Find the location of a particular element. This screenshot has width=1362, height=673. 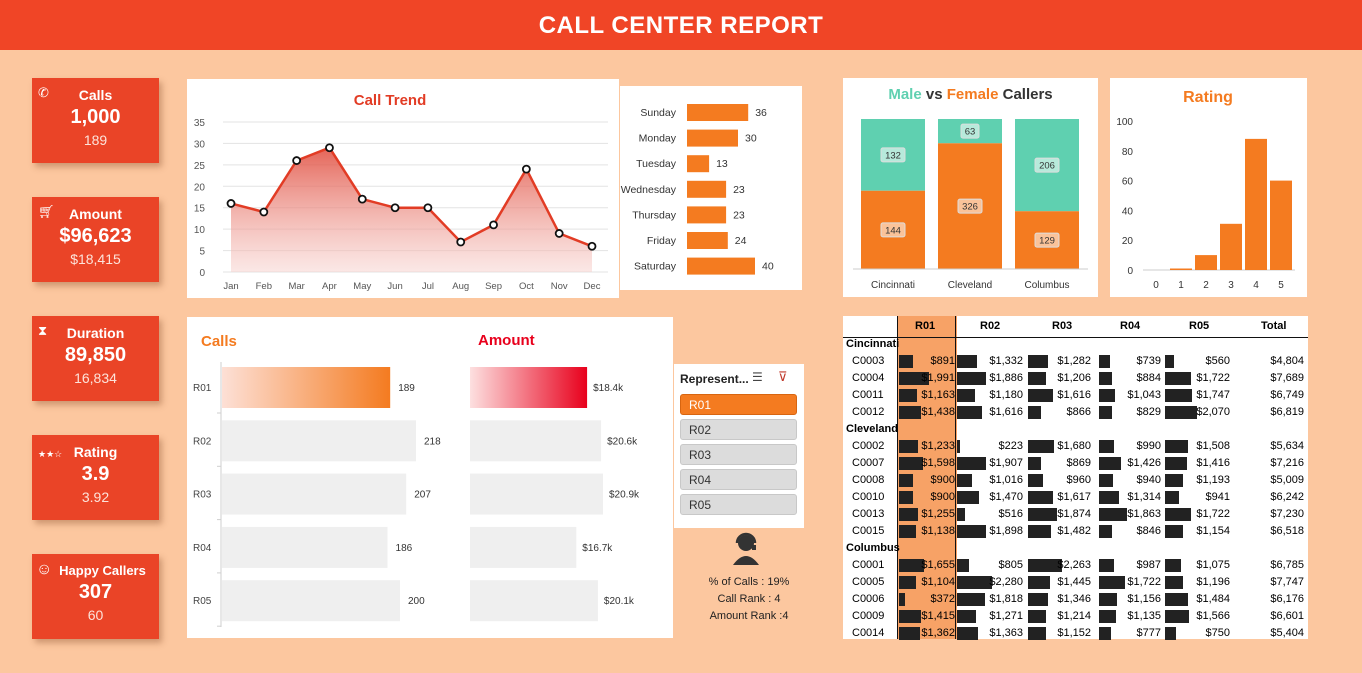

table-cell: $1,282 is located at coordinates (1074, 361).